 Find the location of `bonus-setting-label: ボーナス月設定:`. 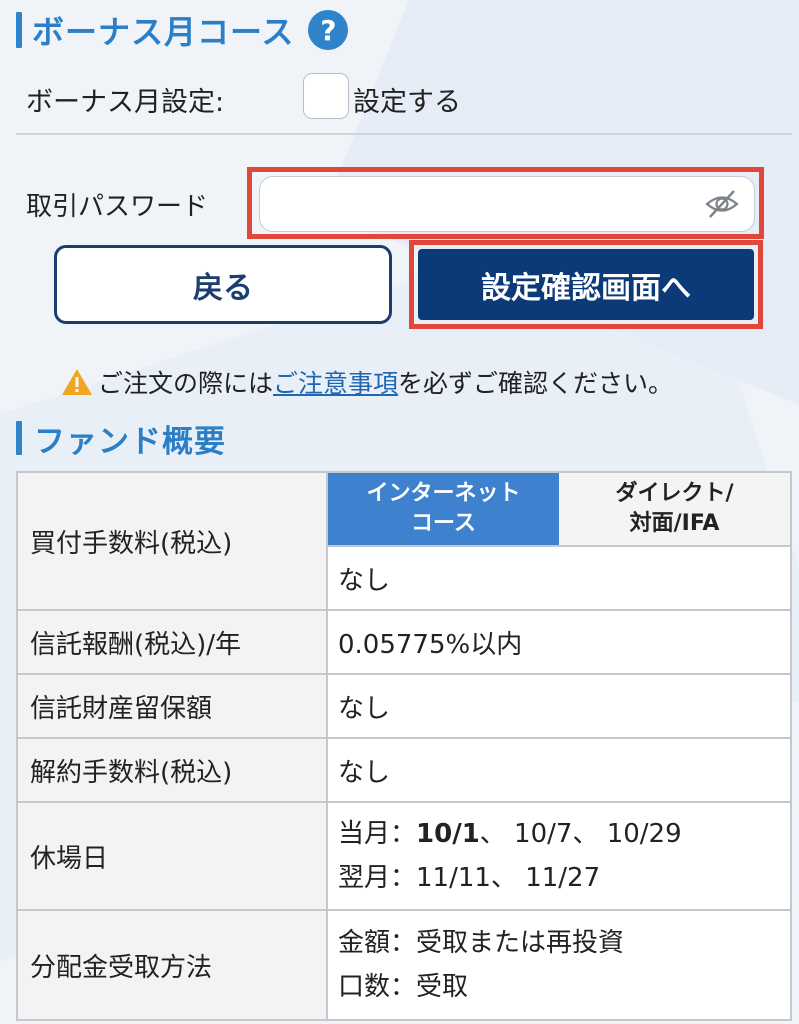

bonus-setting-label: ボーナス月設定: is located at coordinates (125, 102).